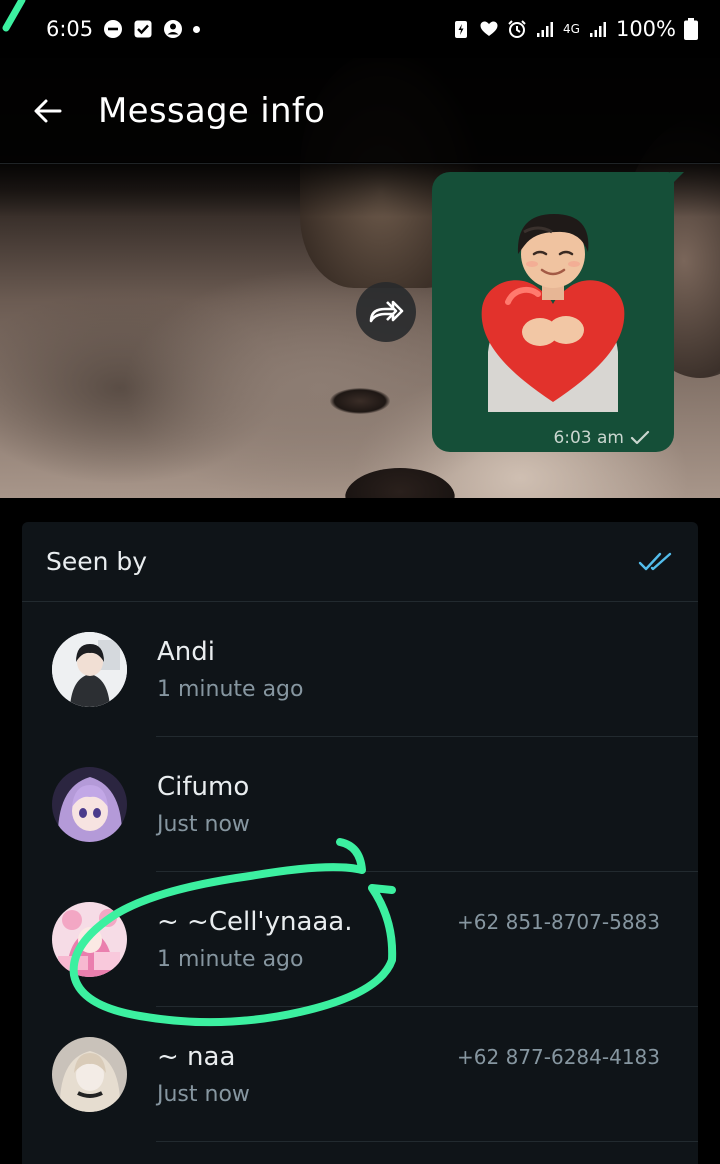 Image resolution: width=720 pixels, height=1164 pixels. What do you see at coordinates (360, 804) in the screenshot?
I see `contact-row: Cifumo Just now` at bounding box center [360, 804].